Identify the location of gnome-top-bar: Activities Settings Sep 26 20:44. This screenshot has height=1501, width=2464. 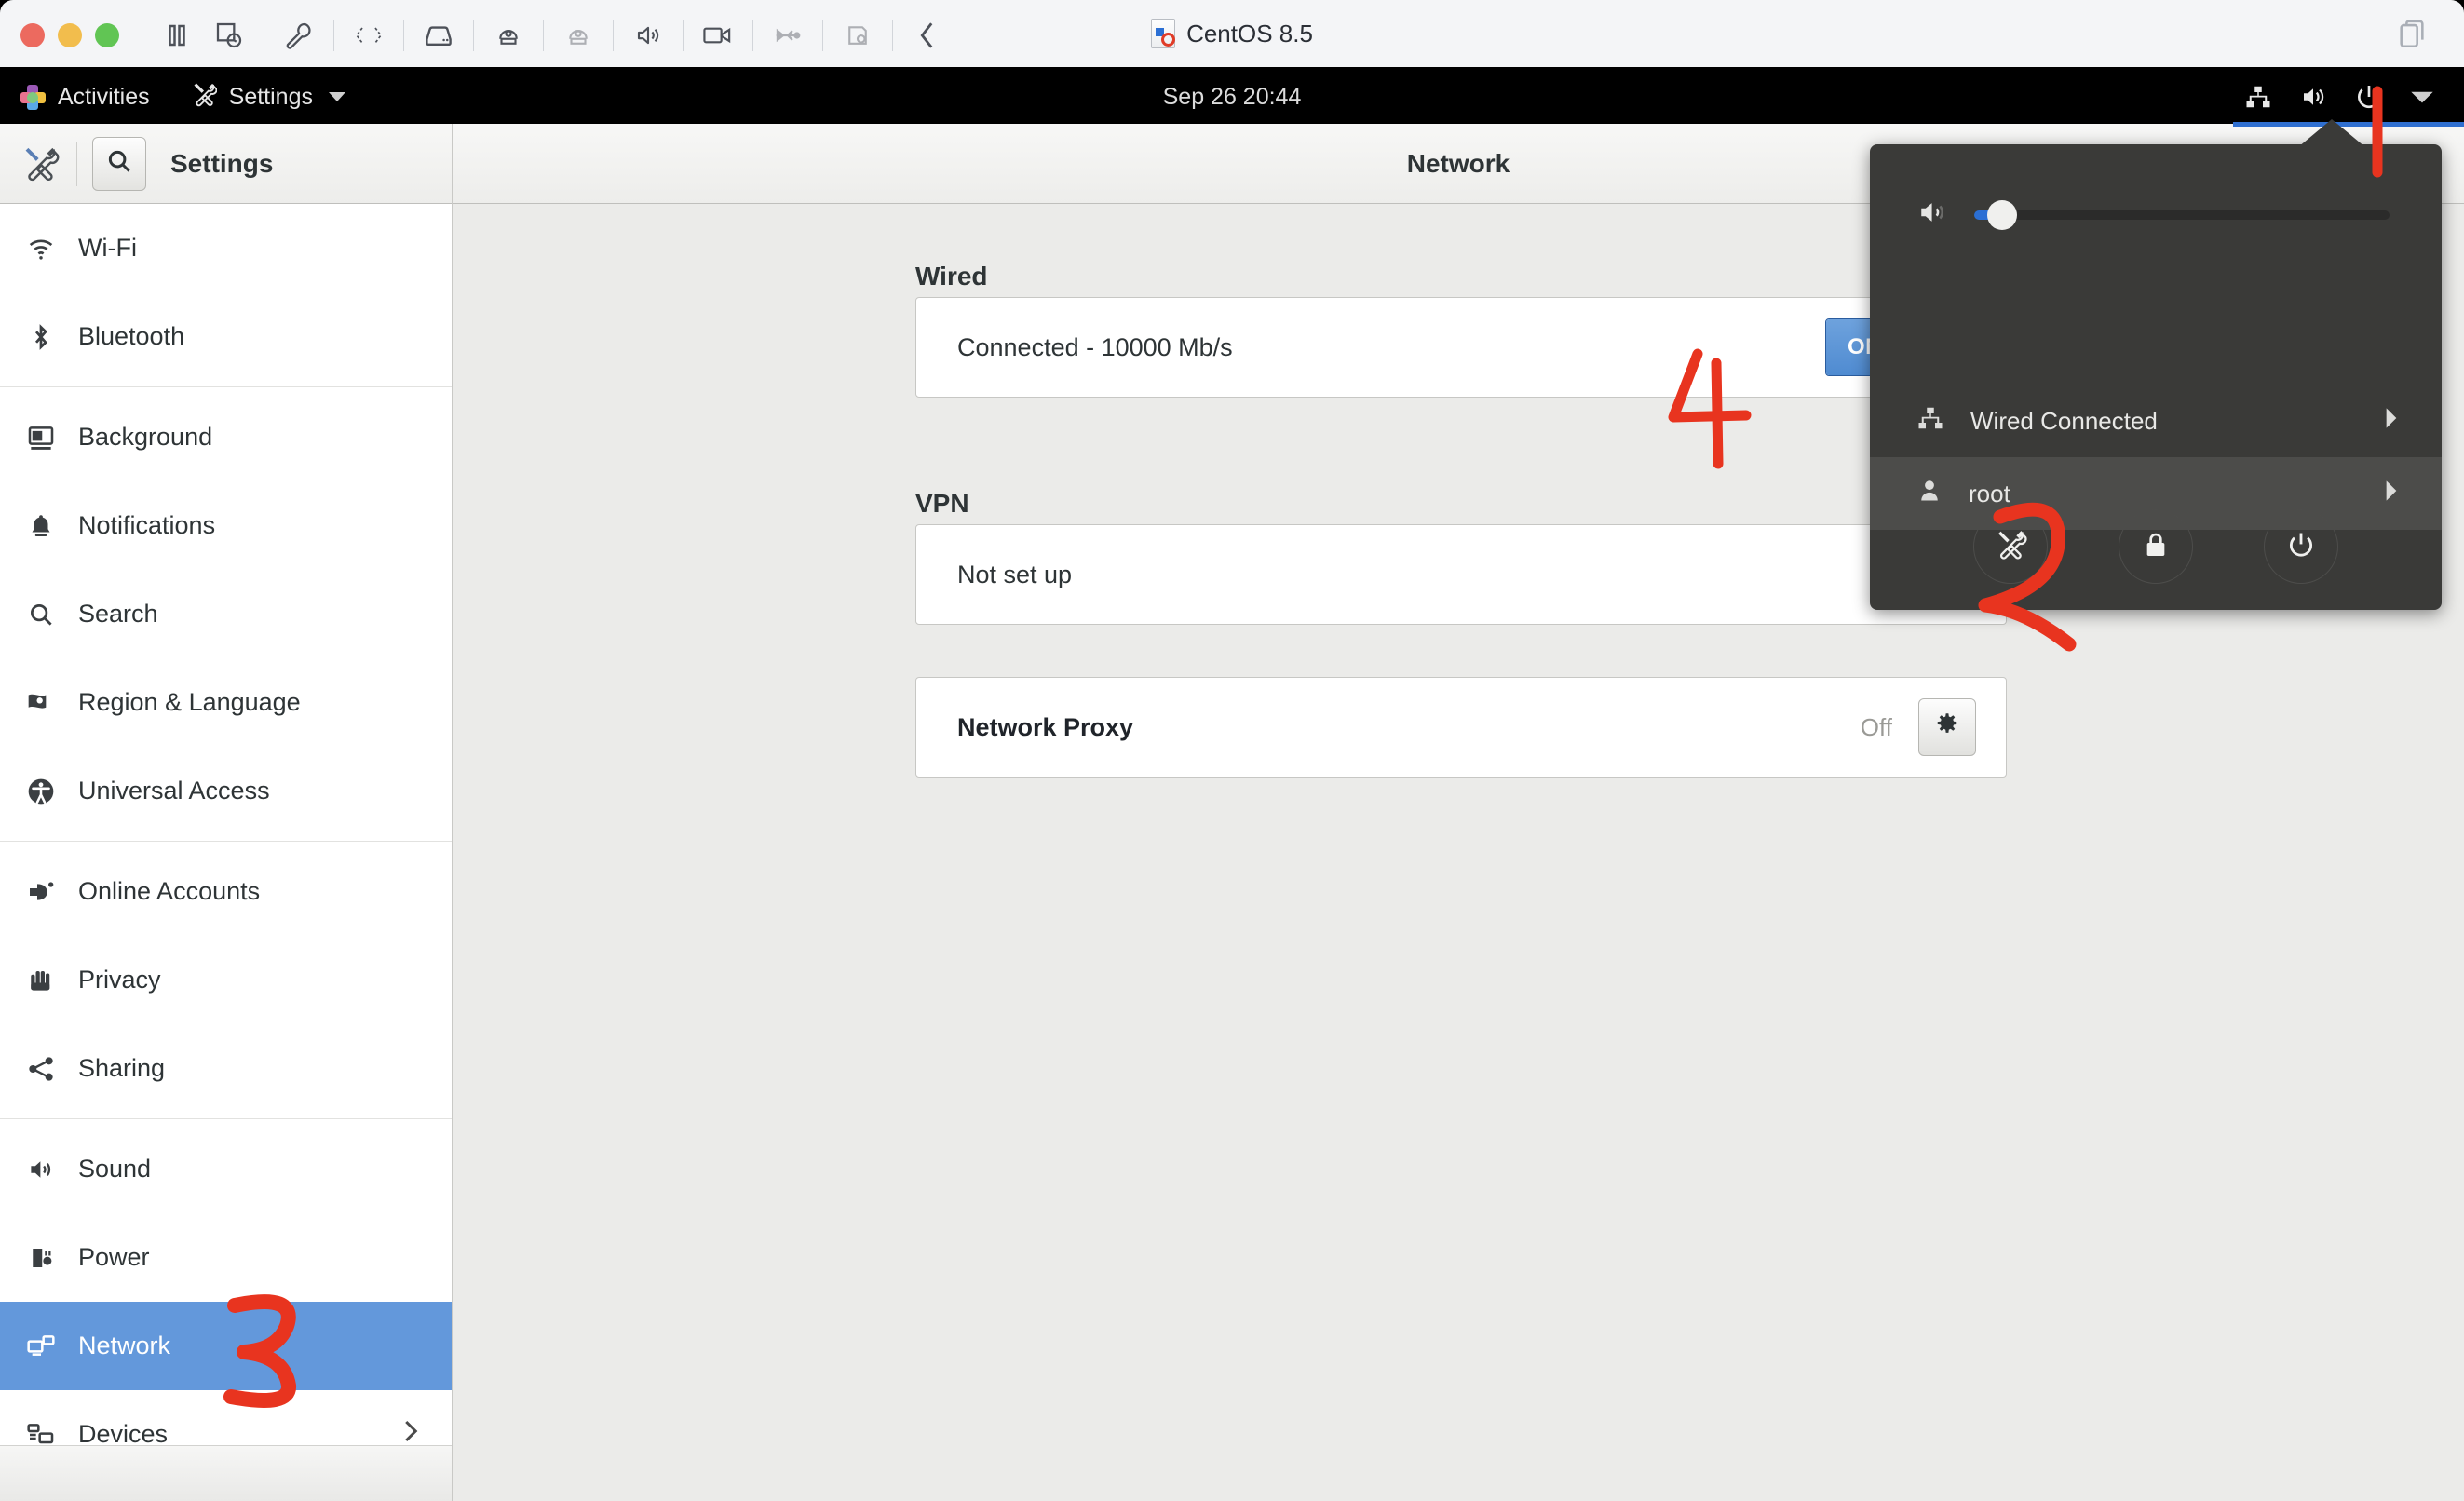
(1232, 97).